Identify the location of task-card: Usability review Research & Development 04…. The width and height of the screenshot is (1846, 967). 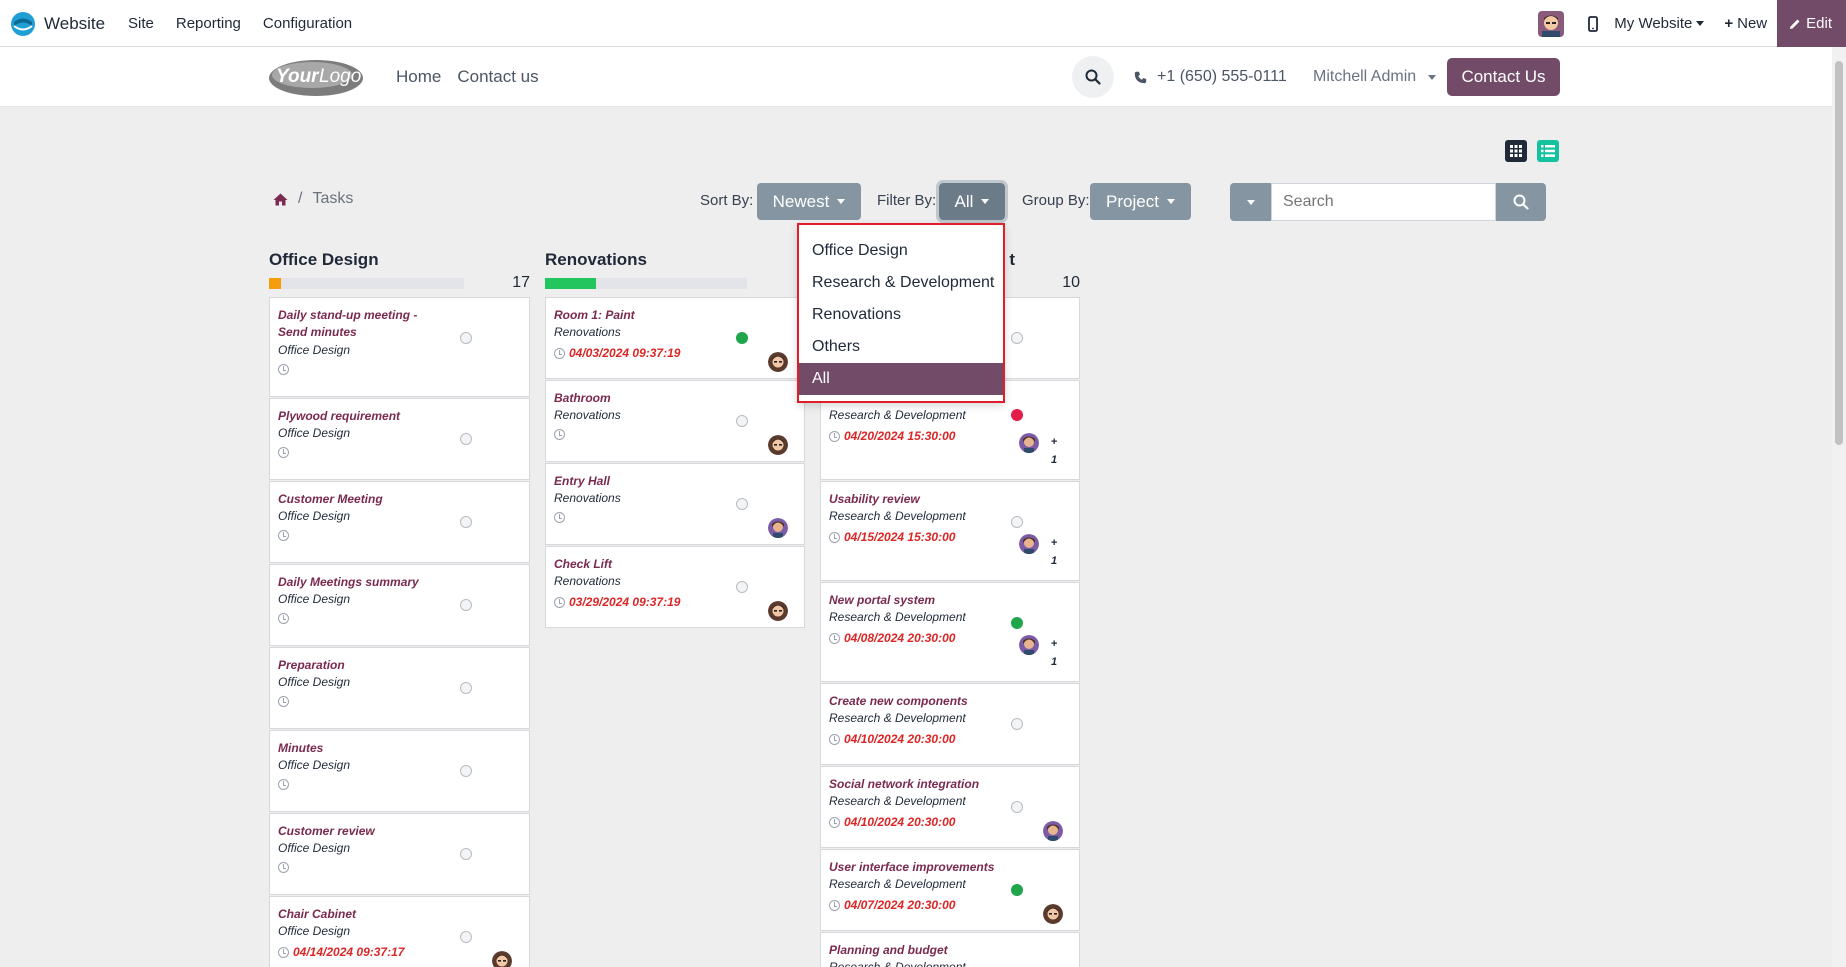
(950, 531).